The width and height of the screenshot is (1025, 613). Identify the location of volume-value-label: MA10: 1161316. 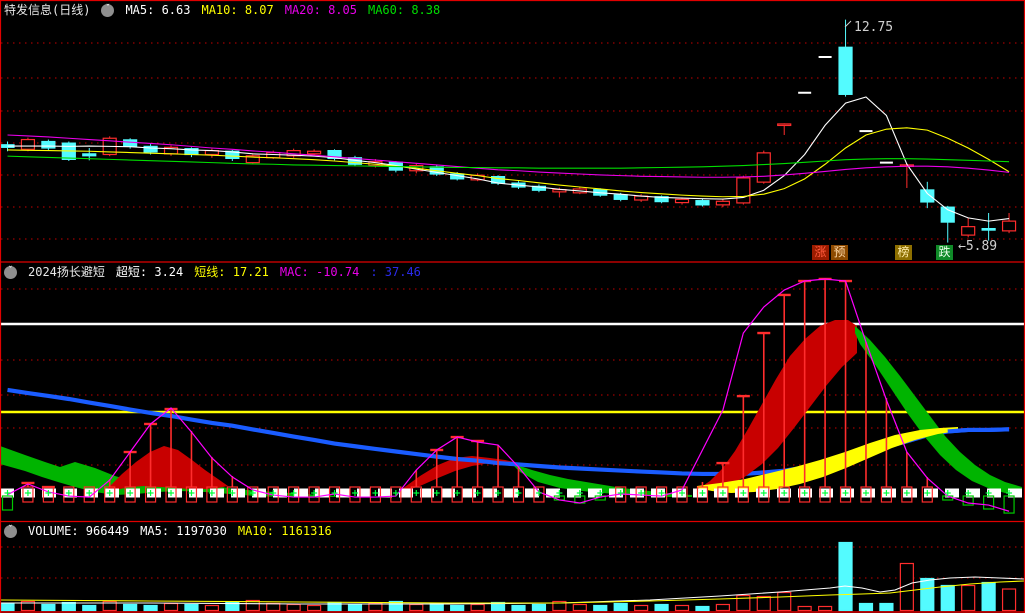
(284, 531).